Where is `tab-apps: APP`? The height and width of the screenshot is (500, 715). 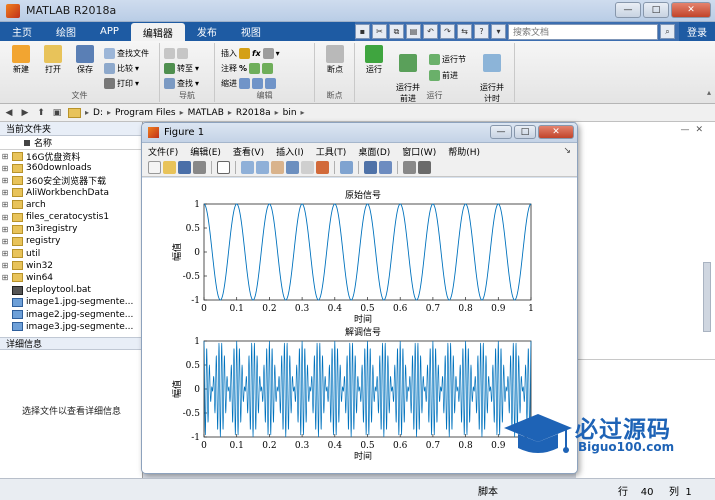 tab-apps: APP is located at coordinates (109, 31).